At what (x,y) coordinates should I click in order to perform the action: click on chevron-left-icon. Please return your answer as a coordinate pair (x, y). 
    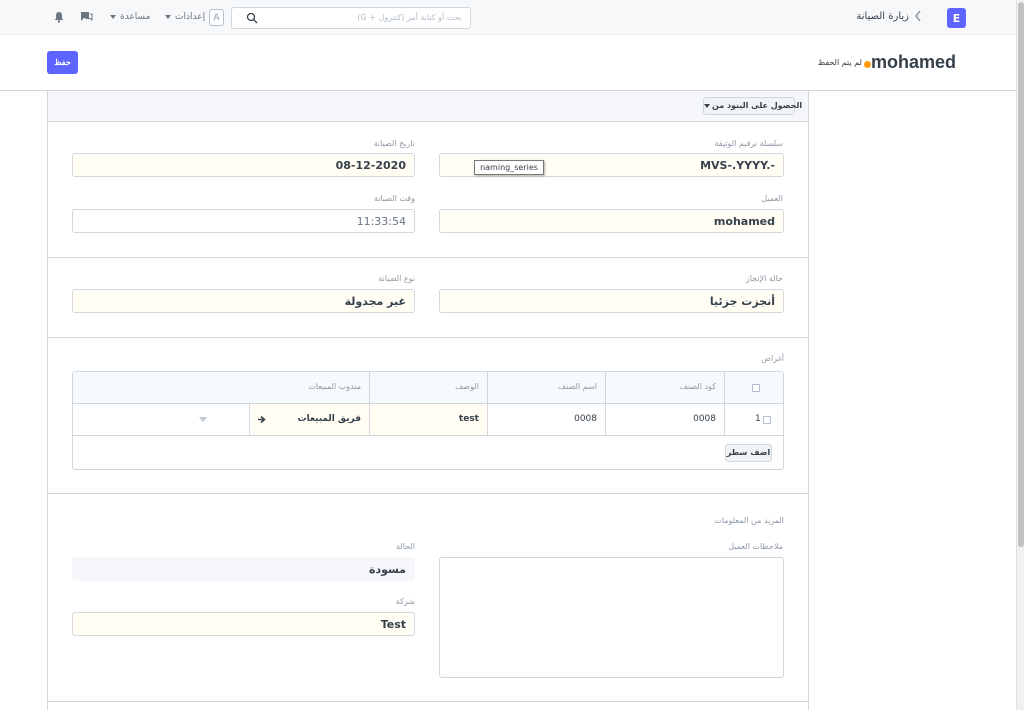
    Looking at the image, I should click on (918, 16).